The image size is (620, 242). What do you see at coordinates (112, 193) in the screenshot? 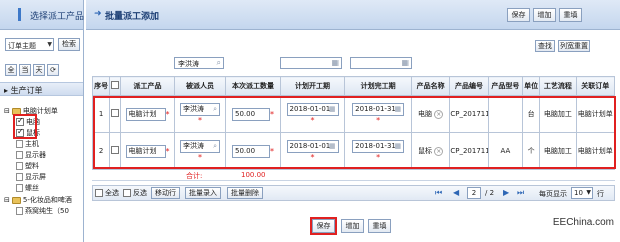
I see `select-all-label: 全选` at bounding box center [112, 193].